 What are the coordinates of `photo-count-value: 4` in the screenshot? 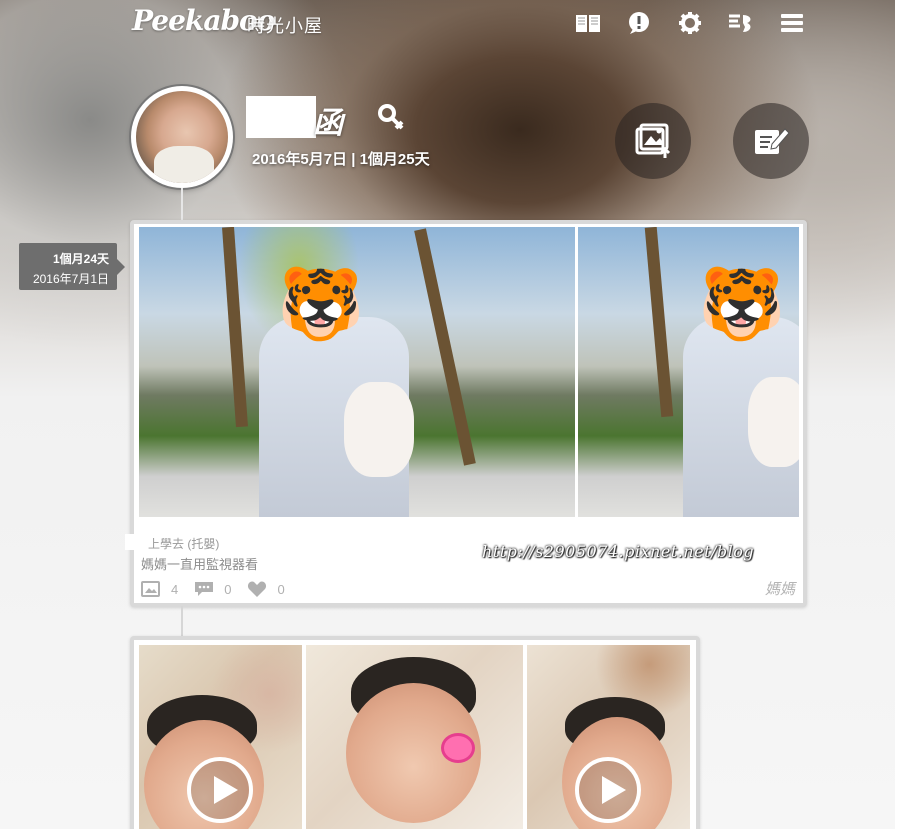 It's located at (175, 589).